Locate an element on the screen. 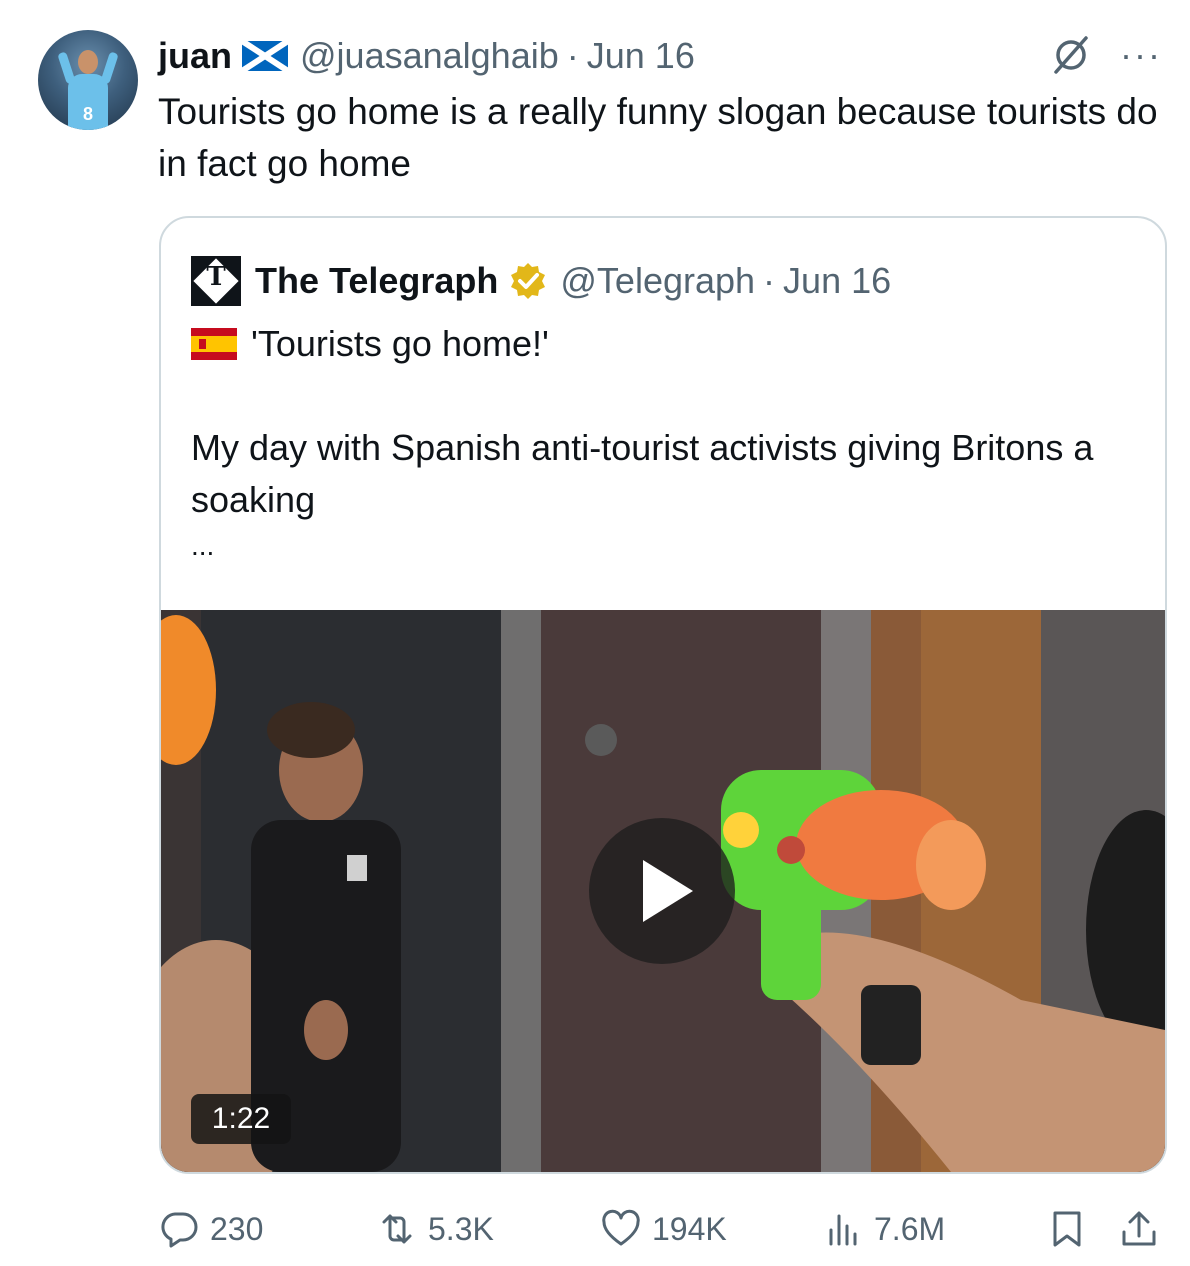 The height and width of the screenshot is (1266, 1190). bookmark-icon is located at coordinates (1067, 1229).